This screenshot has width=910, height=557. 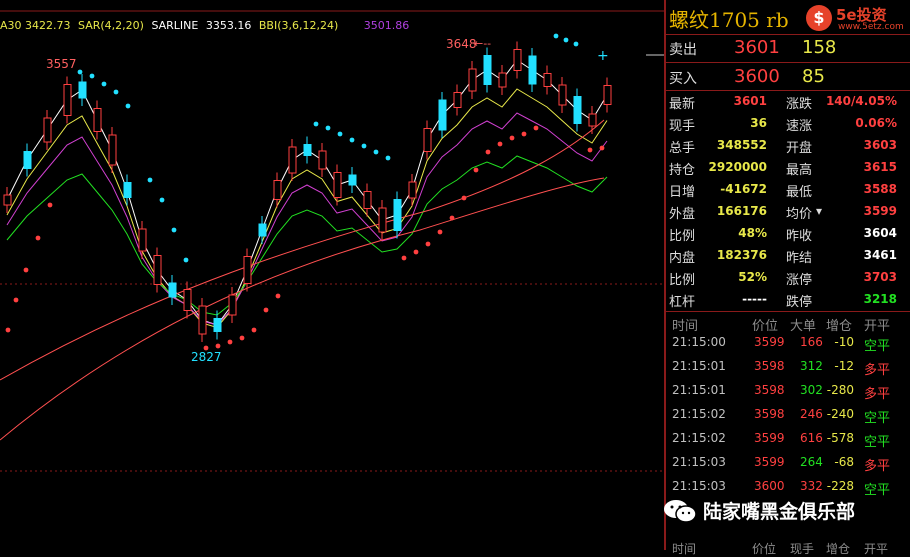 What do you see at coordinates (788, 439) in the screenshot?
I see `tick-row: 21:15:02 3599 616 -578 空平` at bounding box center [788, 439].